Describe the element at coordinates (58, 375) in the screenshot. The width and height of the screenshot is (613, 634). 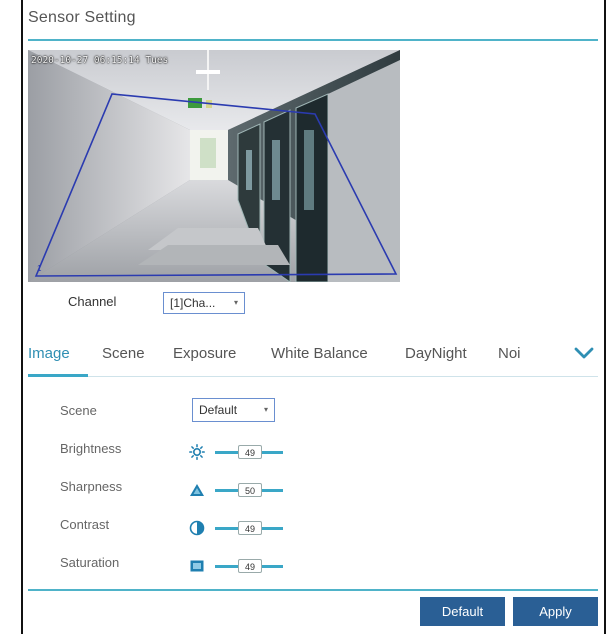
I see `active-tab-indicator` at that location.